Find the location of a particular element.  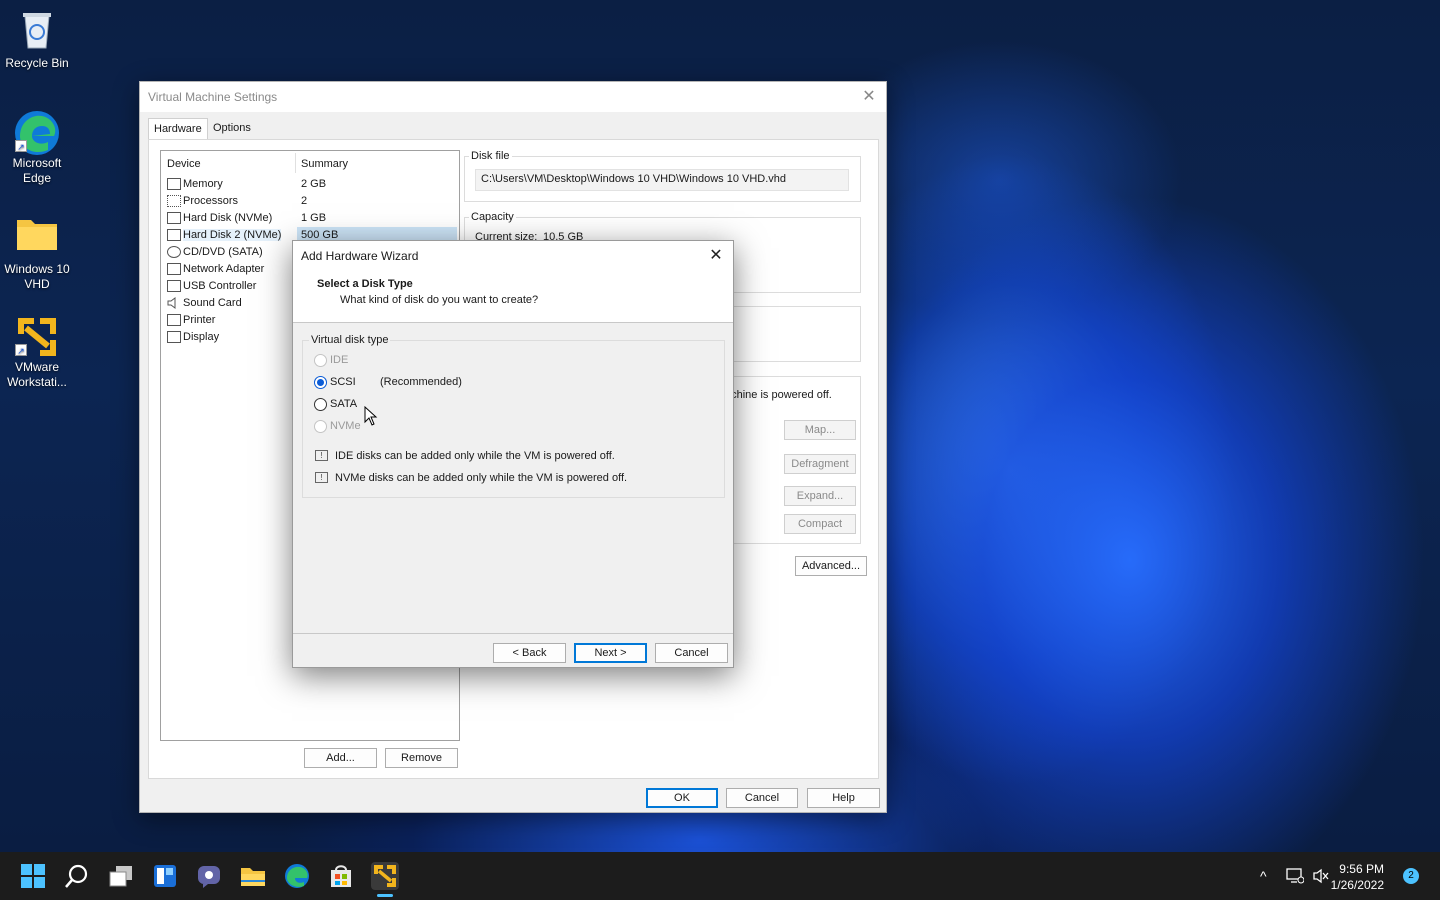

printer-icon is located at coordinates (174, 320).